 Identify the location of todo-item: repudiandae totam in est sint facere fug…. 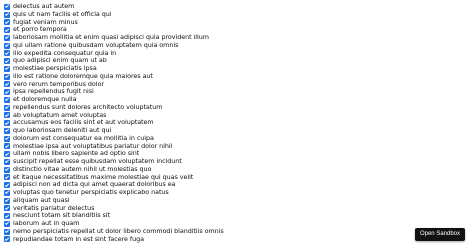
(114, 239).